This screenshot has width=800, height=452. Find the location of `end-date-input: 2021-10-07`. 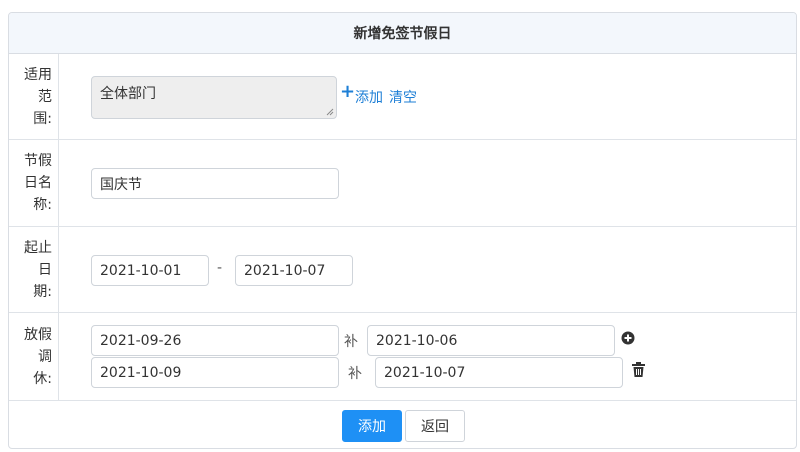

end-date-input: 2021-10-07 is located at coordinates (294, 270).